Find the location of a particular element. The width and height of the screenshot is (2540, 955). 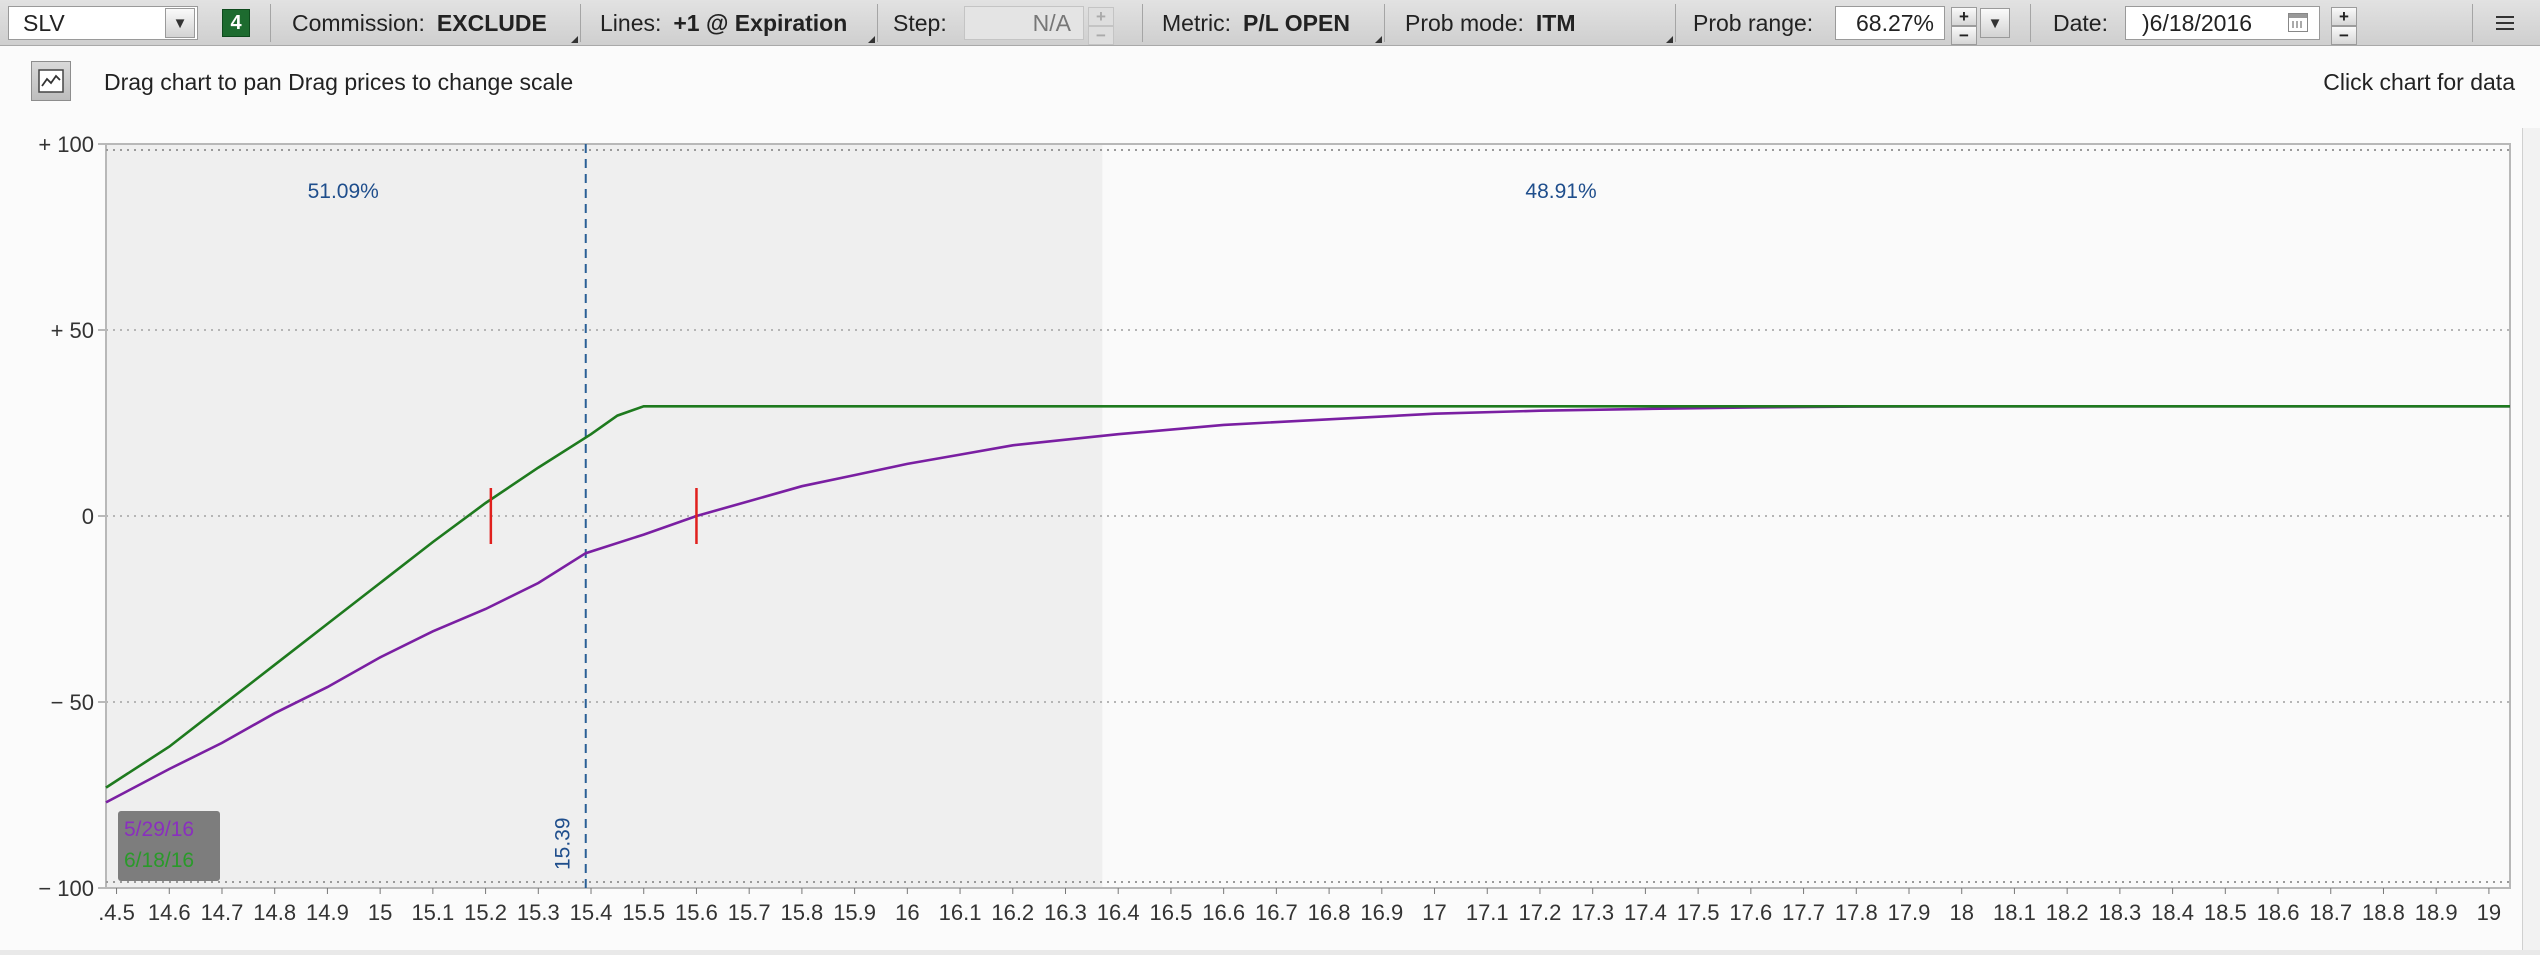

x-tick-label: 16.7 is located at coordinates (1276, 912).